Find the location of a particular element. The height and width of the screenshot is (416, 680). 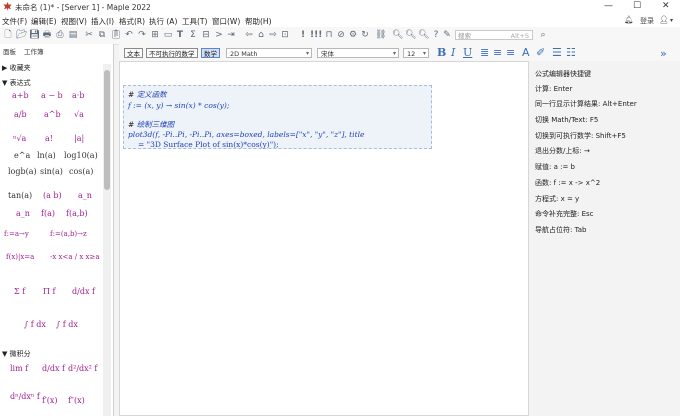

align-right-icon: ≡ is located at coordinates (510, 52).